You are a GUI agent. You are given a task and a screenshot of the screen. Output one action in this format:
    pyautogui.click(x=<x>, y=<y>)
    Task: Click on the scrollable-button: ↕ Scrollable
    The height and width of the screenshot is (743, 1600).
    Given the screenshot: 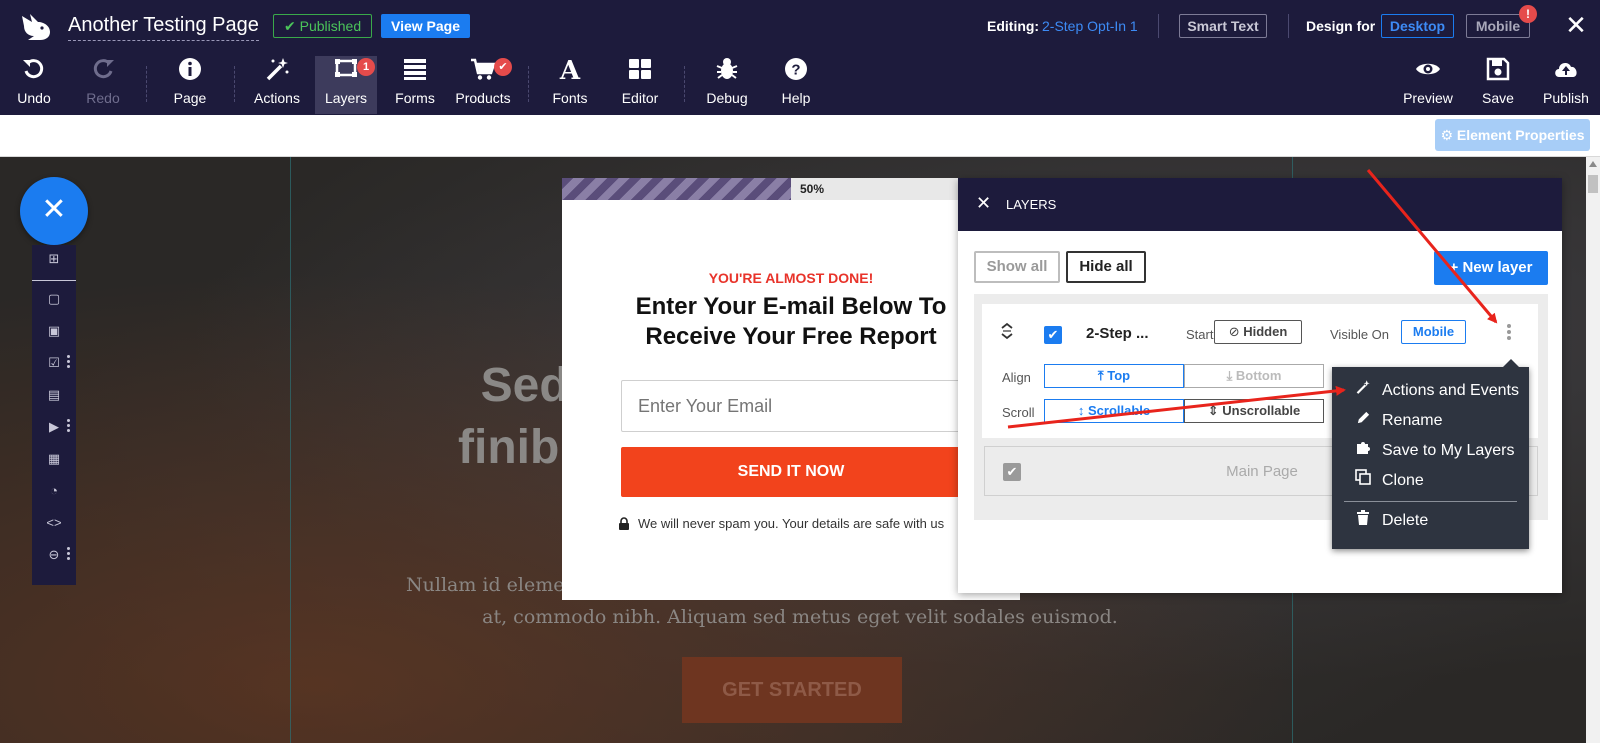 What is the action you would take?
    pyautogui.click(x=1114, y=411)
    